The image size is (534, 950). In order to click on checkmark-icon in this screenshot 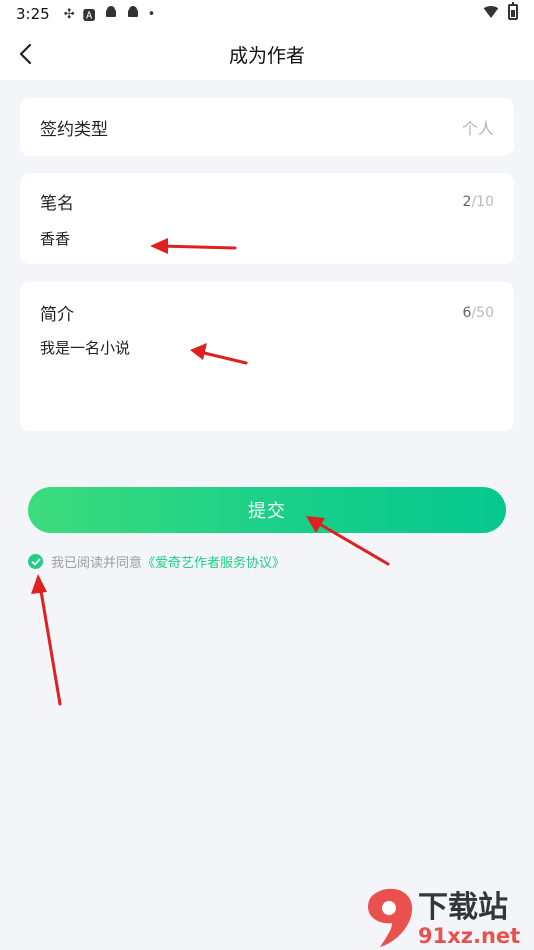, I will do `click(35, 561)`.